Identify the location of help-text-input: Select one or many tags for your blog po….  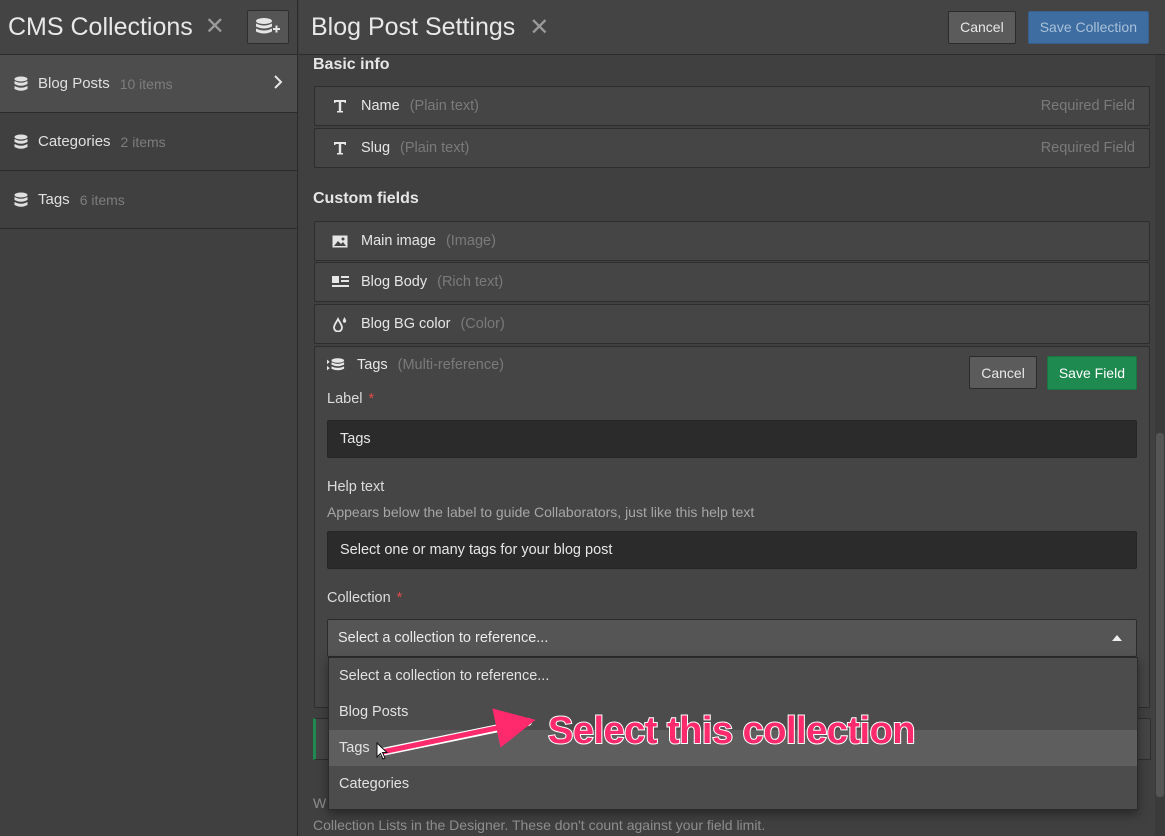
(732, 550).